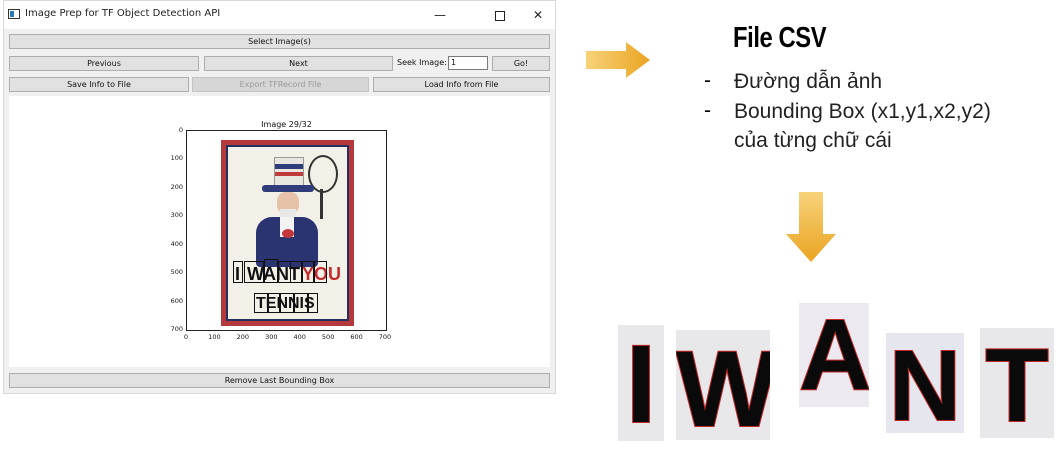 The width and height of the screenshot is (1062, 450). Describe the element at coordinates (461, 84) in the screenshot. I see `load-info-button: Load Info from File` at that location.